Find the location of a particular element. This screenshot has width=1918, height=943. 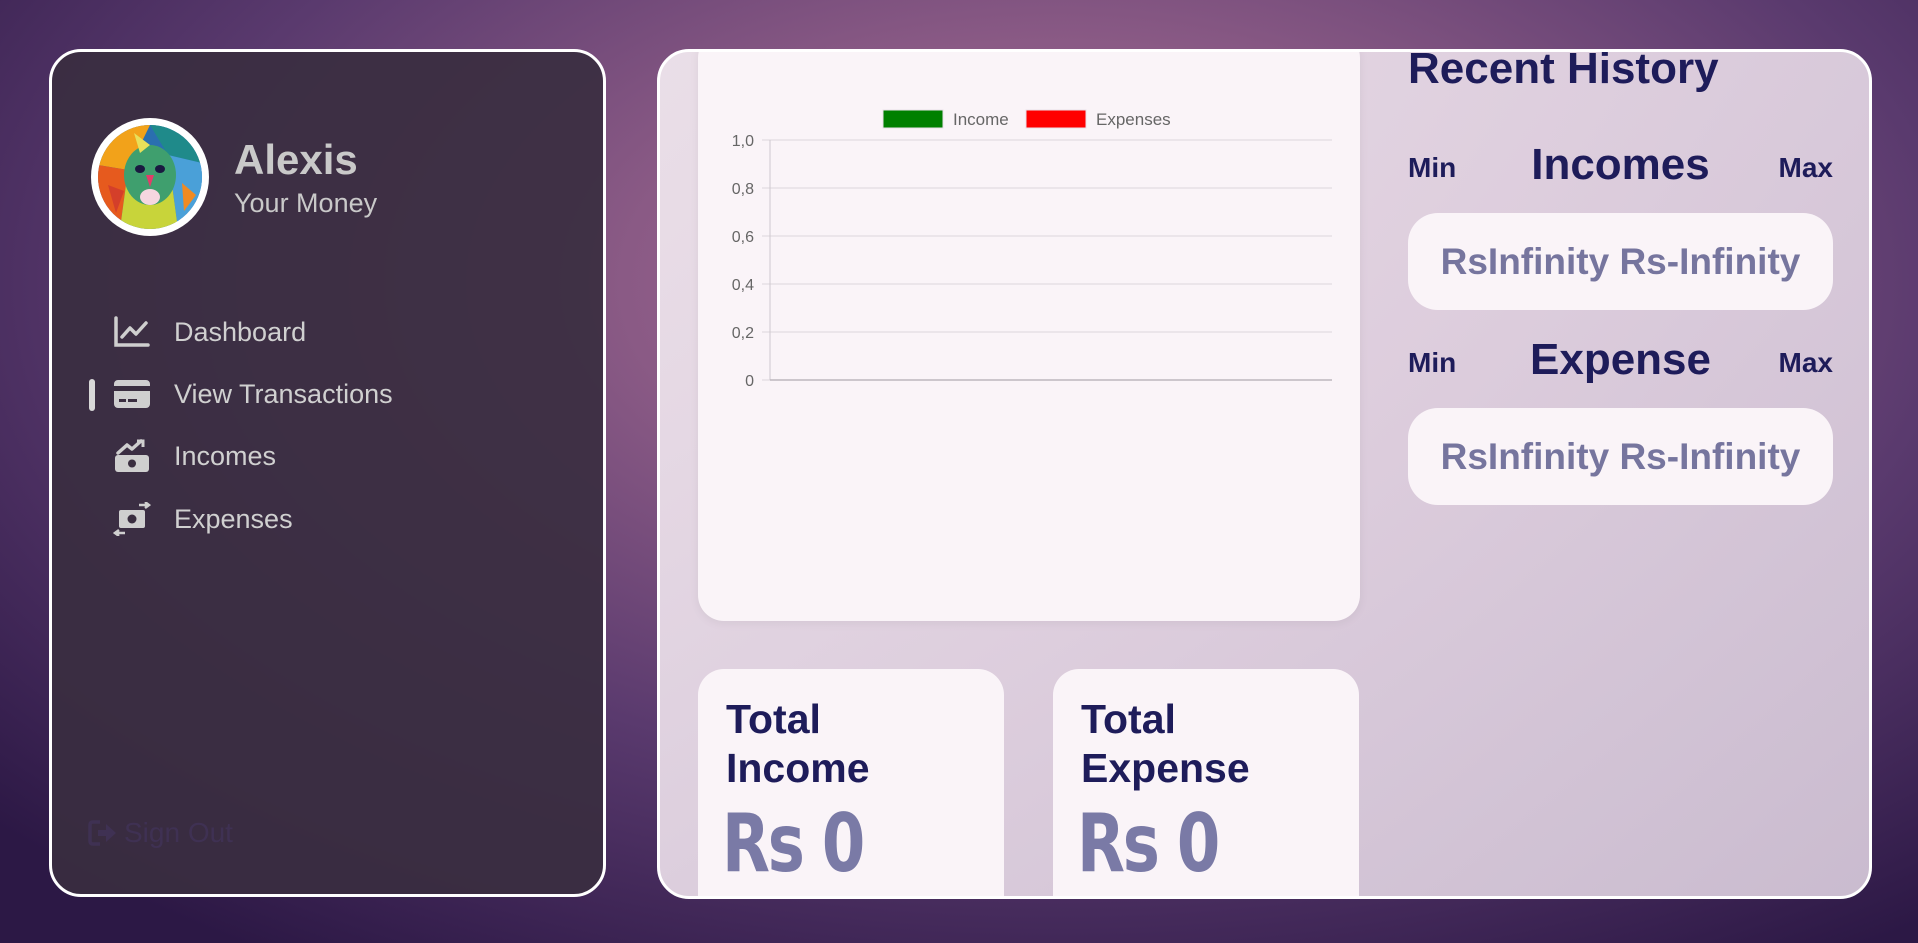

sign-out-button: Sign Out is located at coordinates (160, 833).